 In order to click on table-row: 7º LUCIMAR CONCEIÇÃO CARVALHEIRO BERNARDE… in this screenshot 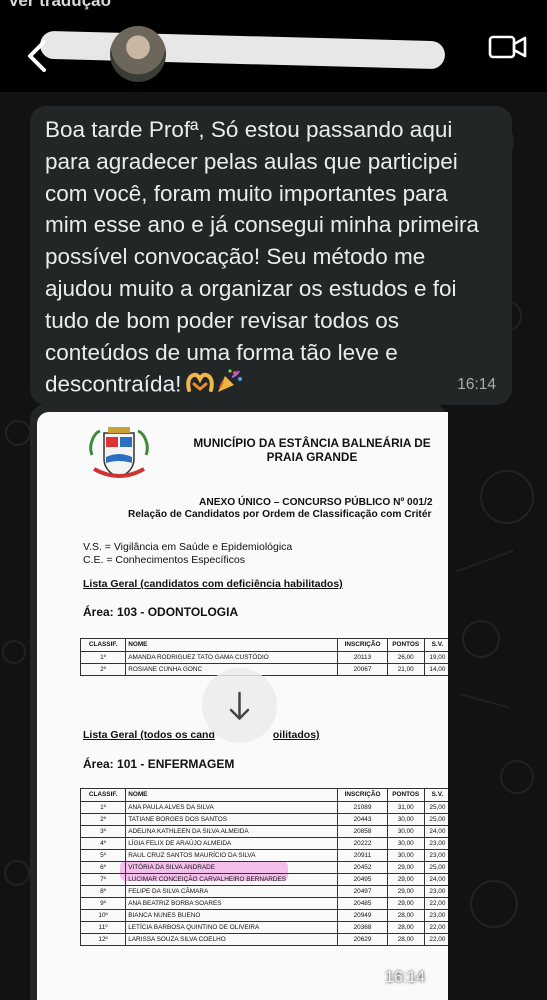, I will do `click(263, 879)`.